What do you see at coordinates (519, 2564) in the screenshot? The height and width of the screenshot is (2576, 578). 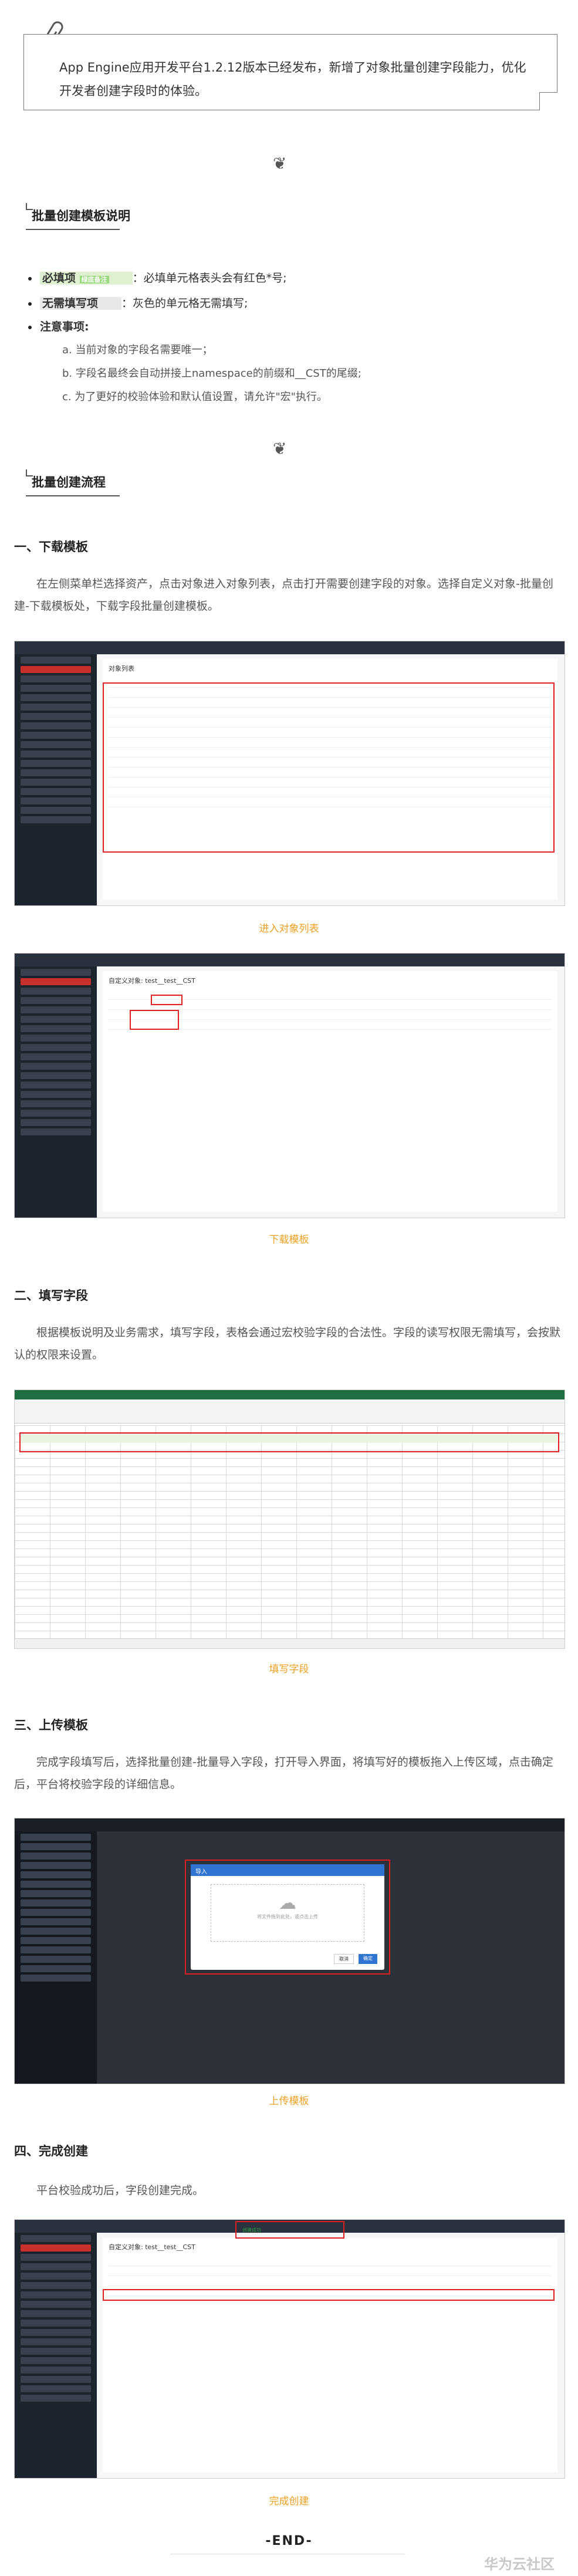 I see `brand-watermark: 华为云社区` at bounding box center [519, 2564].